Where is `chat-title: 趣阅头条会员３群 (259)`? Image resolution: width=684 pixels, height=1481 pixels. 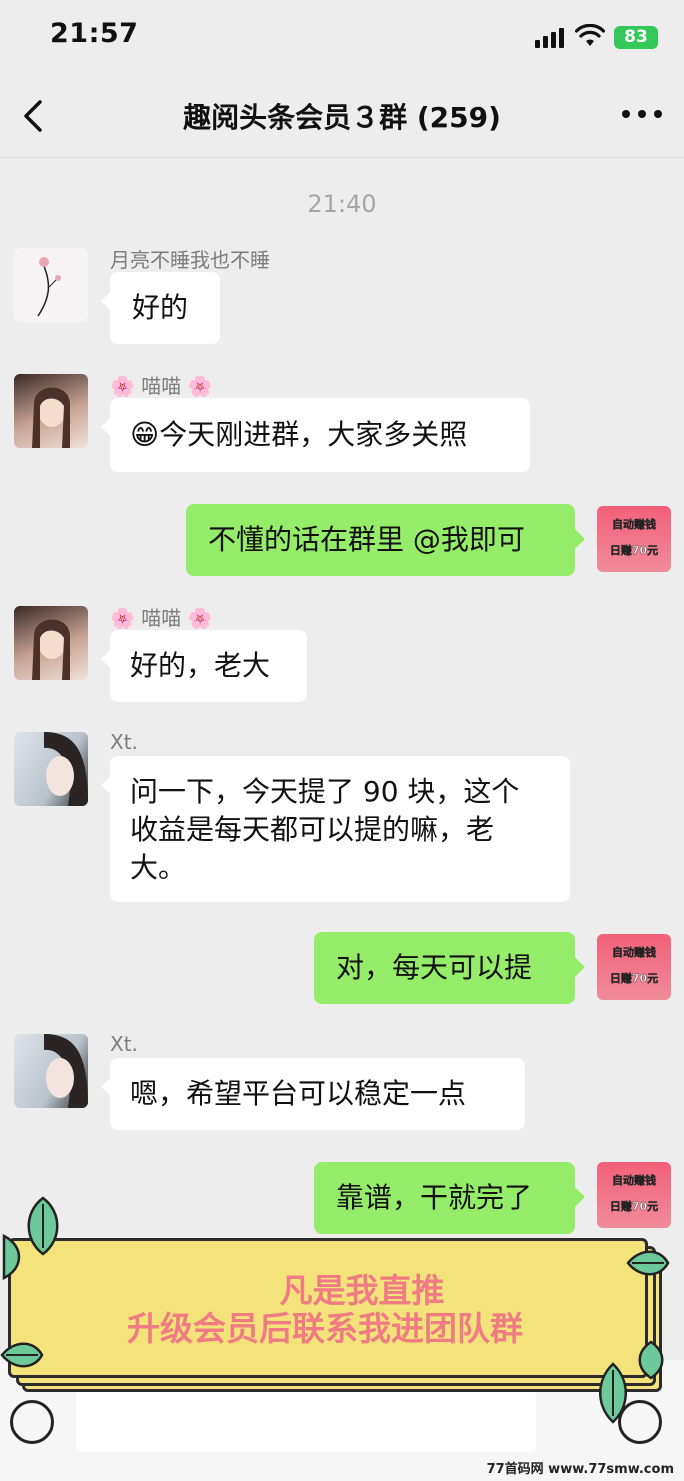 chat-title: 趣阅头条会员３群 (259) is located at coordinates (342, 117).